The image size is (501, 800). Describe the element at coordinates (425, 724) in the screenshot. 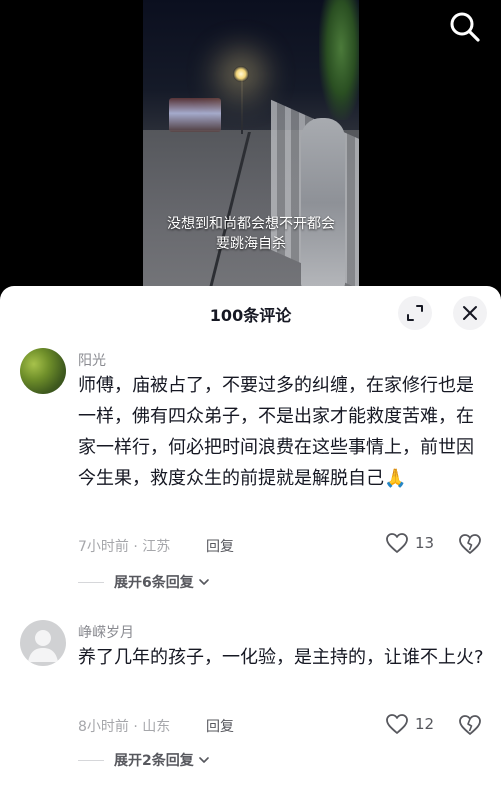

I see `like-count: 12` at that location.